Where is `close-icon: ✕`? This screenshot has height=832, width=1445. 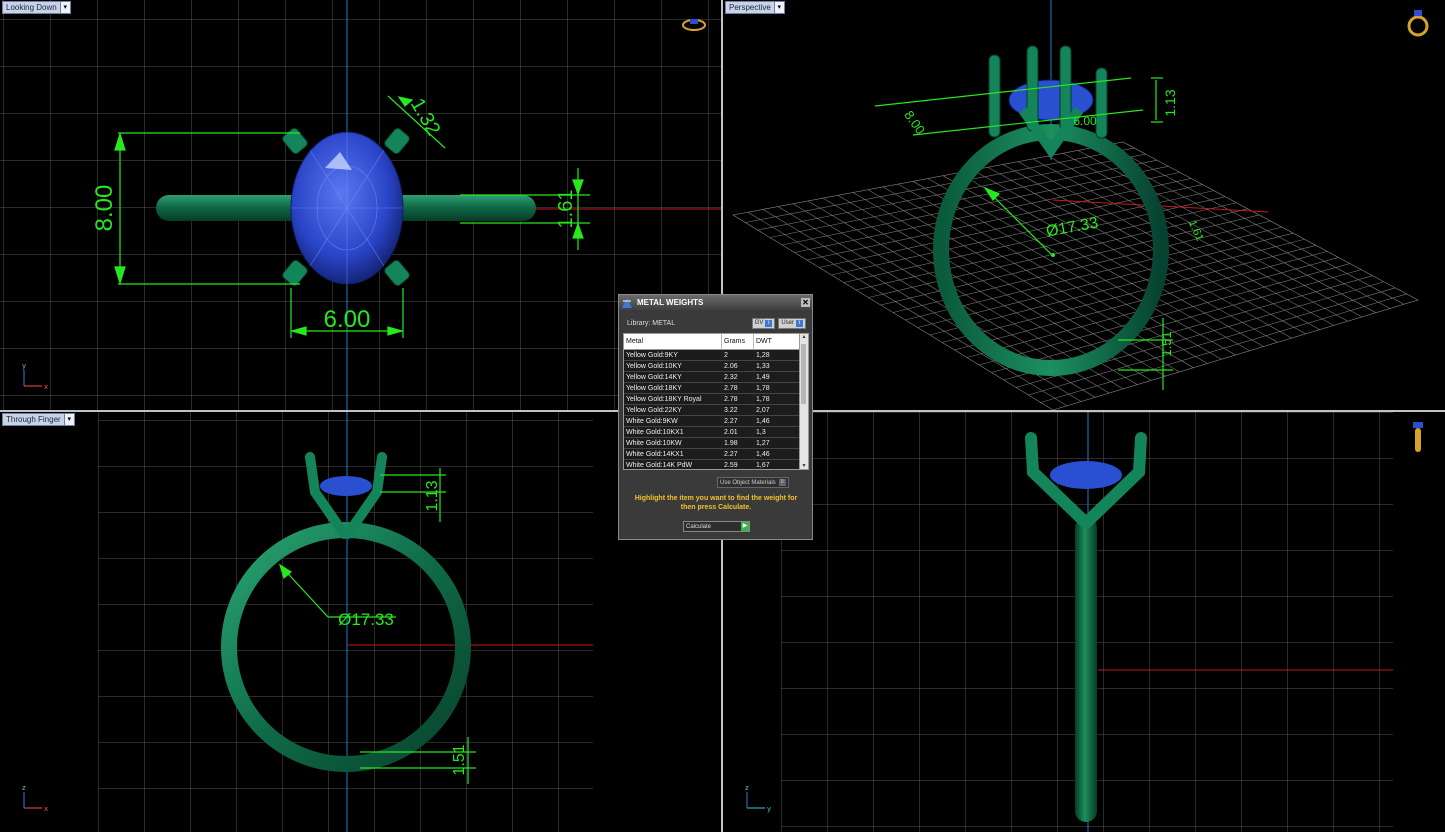 close-icon: ✕ is located at coordinates (805, 302).